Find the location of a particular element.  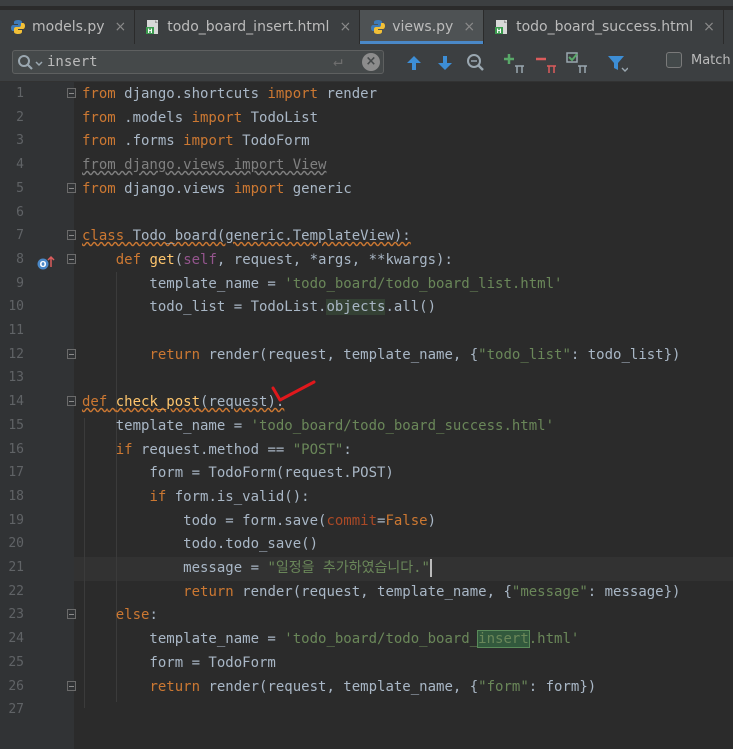

code-line: 21 message = "일정을 추가하였습니다." is located at coordinates (366, 568).